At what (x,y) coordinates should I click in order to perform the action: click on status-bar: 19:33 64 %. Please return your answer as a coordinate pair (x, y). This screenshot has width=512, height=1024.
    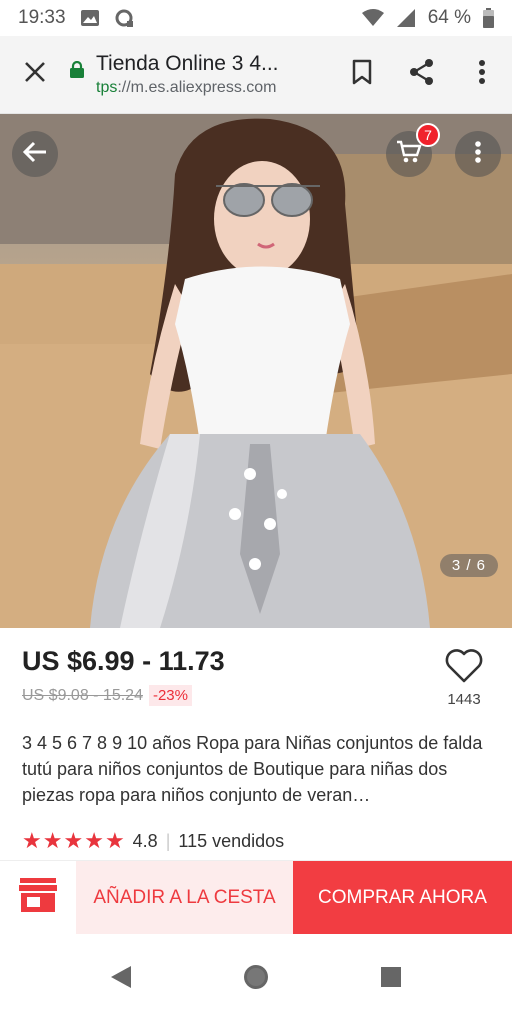
    Looking at the image, I should click on (256, 18).